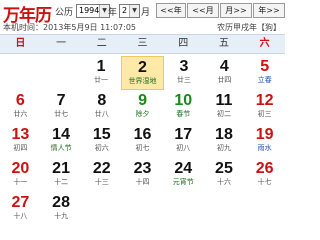  What do you see at coordinates (61, 100) in the screenshot?
I see `day-number: 7` at bounding box center [61, 100].